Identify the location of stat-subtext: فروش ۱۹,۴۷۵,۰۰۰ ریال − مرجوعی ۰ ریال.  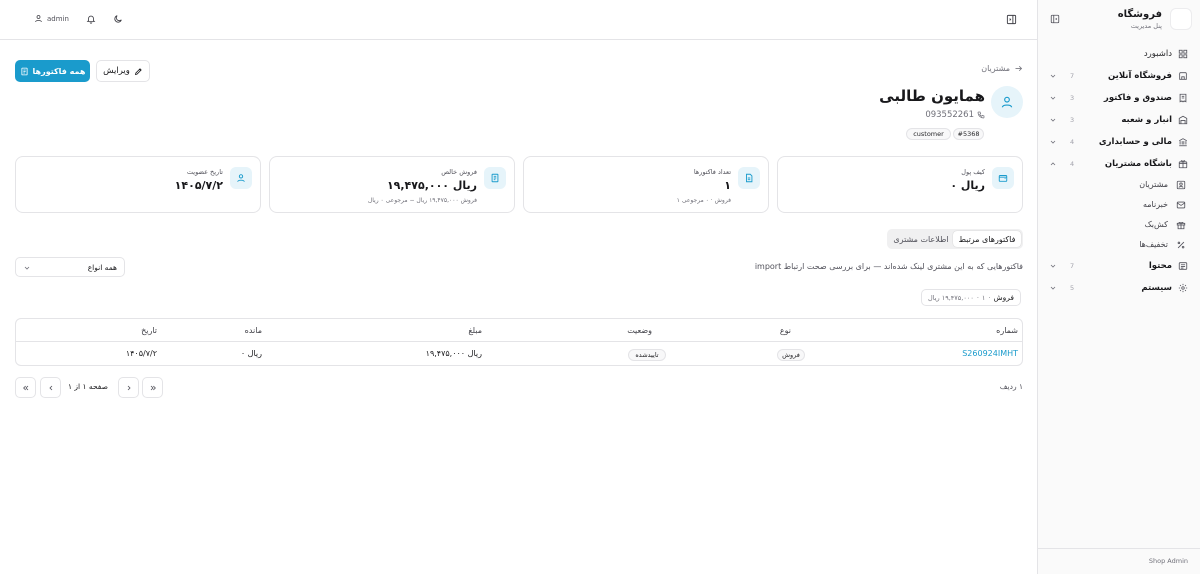
(422, 200).